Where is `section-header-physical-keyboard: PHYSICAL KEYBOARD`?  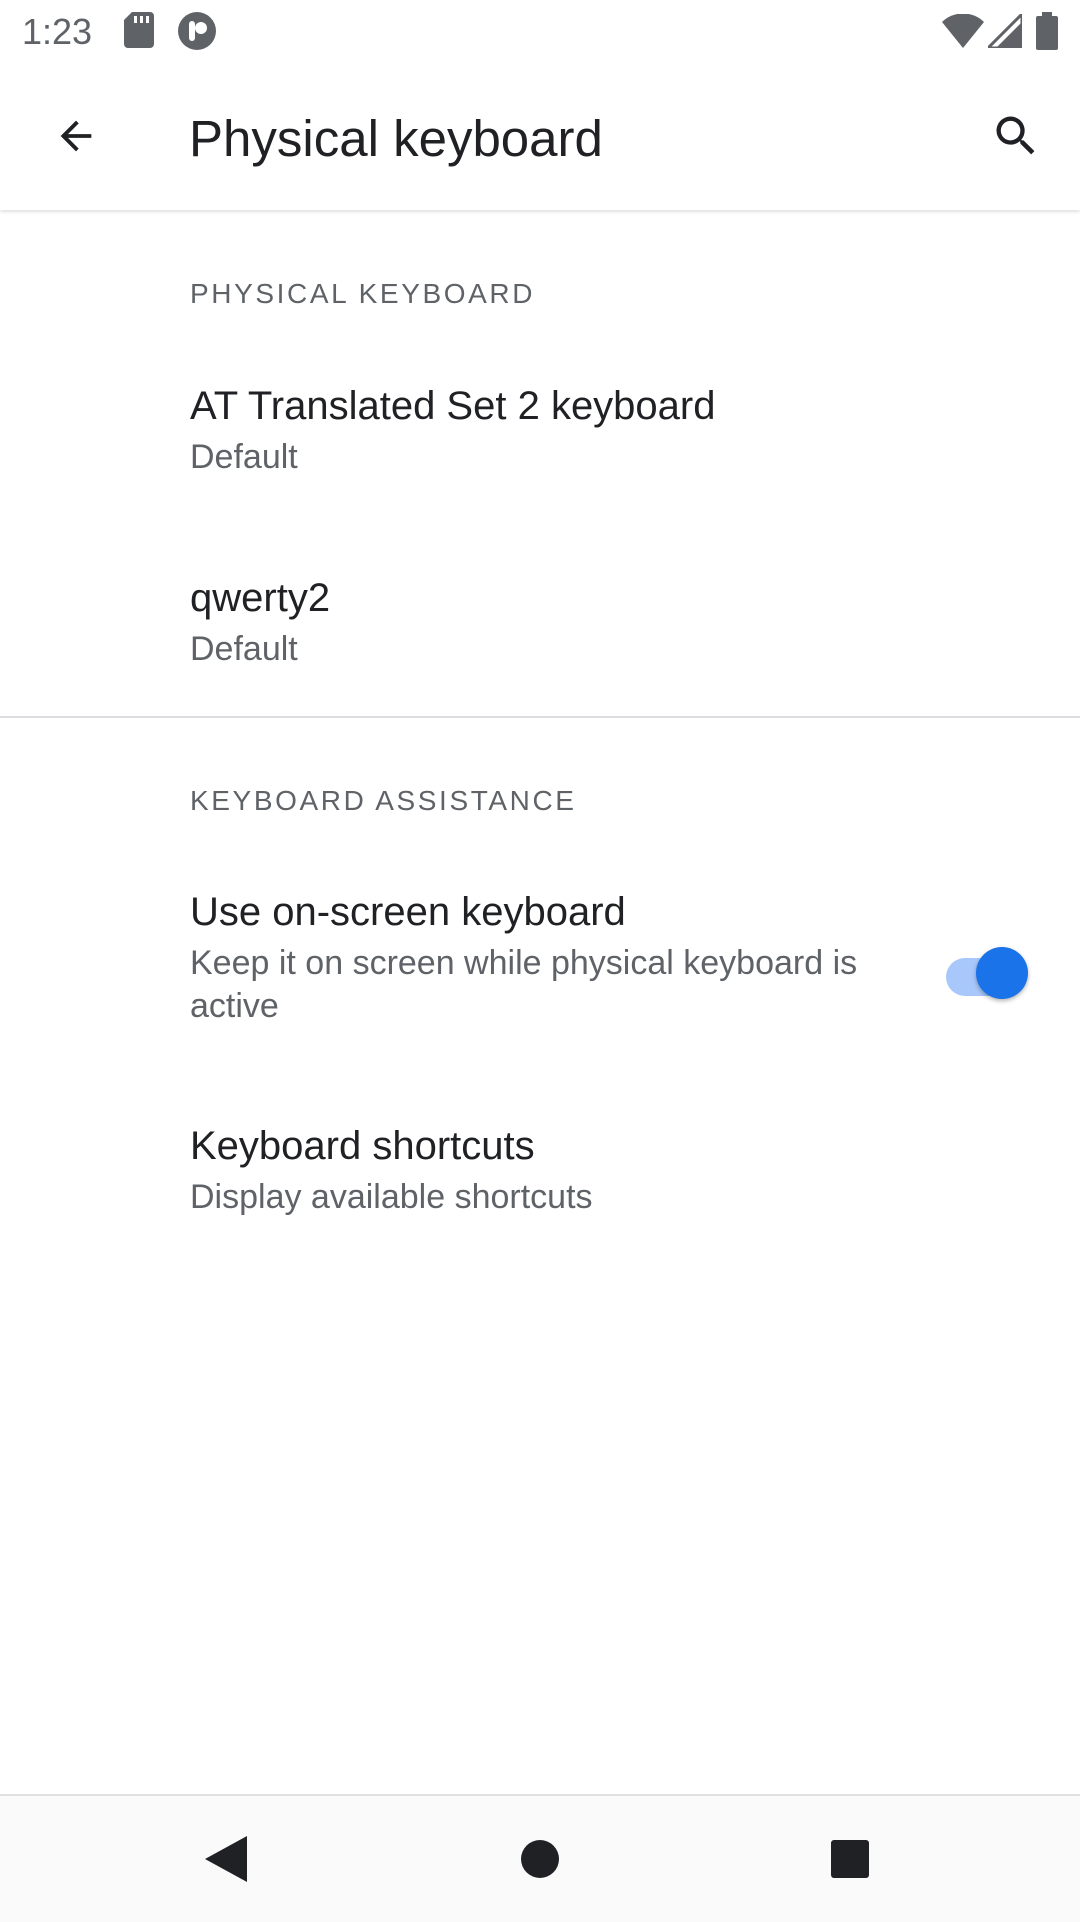 section-header-physical-keyboard: PHYSICAL KEYBOARD is located at coordinates (363, 293).